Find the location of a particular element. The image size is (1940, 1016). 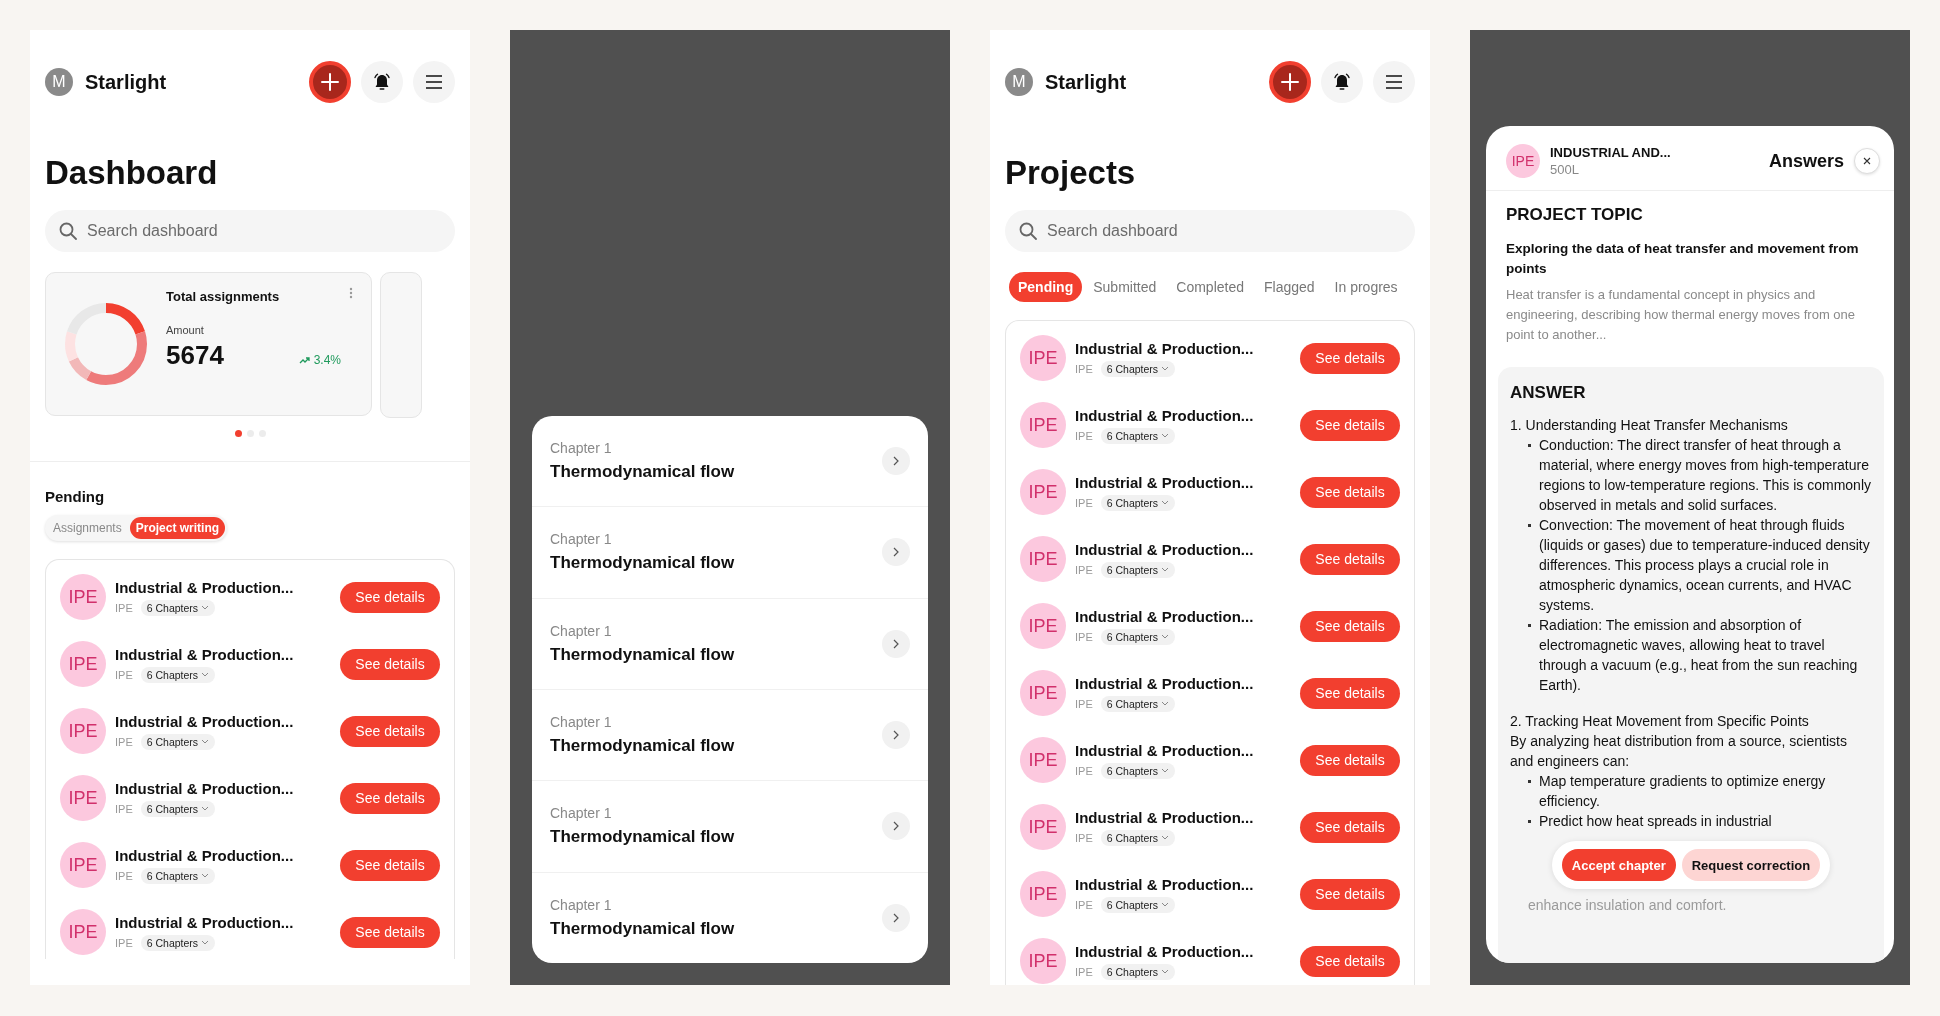

topic-heading: PROJECT TOPIC is located at coordinates (1575, 215).